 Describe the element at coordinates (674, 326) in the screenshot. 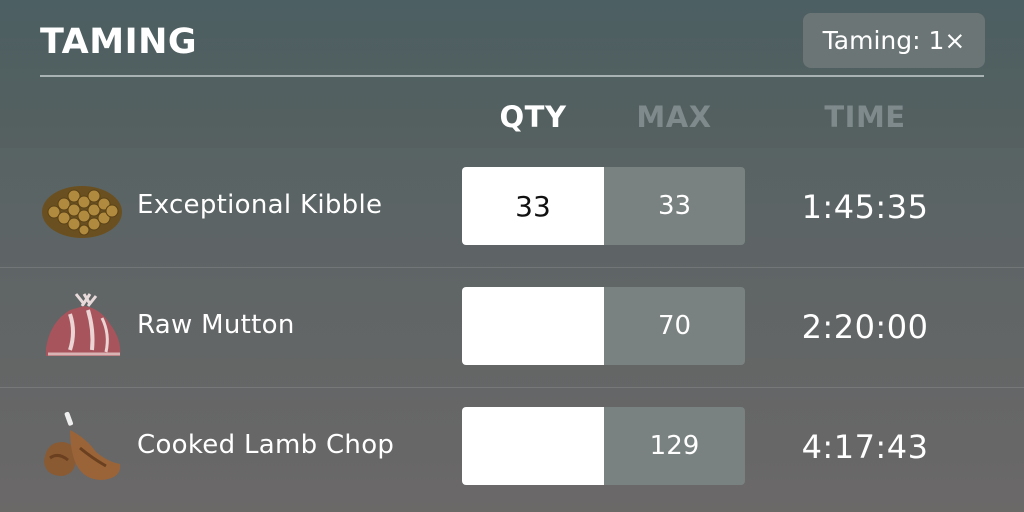

I see `max-quantity: 70` at that location.